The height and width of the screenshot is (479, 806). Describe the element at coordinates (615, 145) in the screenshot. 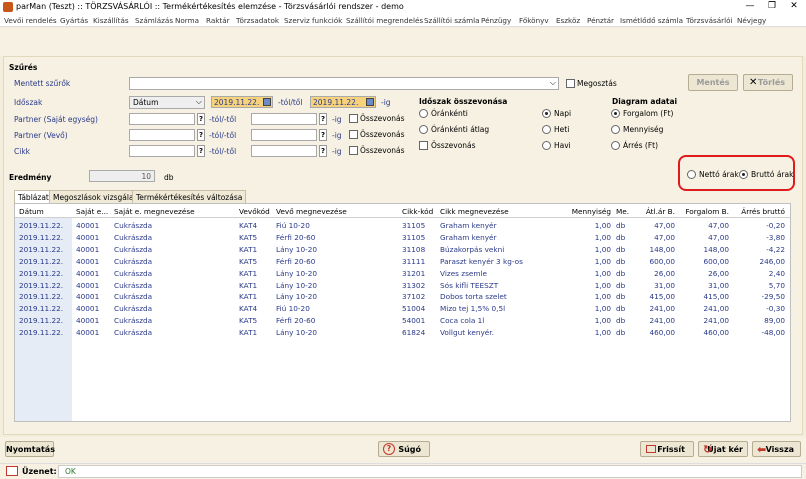

I see `radio-margin` at that location.